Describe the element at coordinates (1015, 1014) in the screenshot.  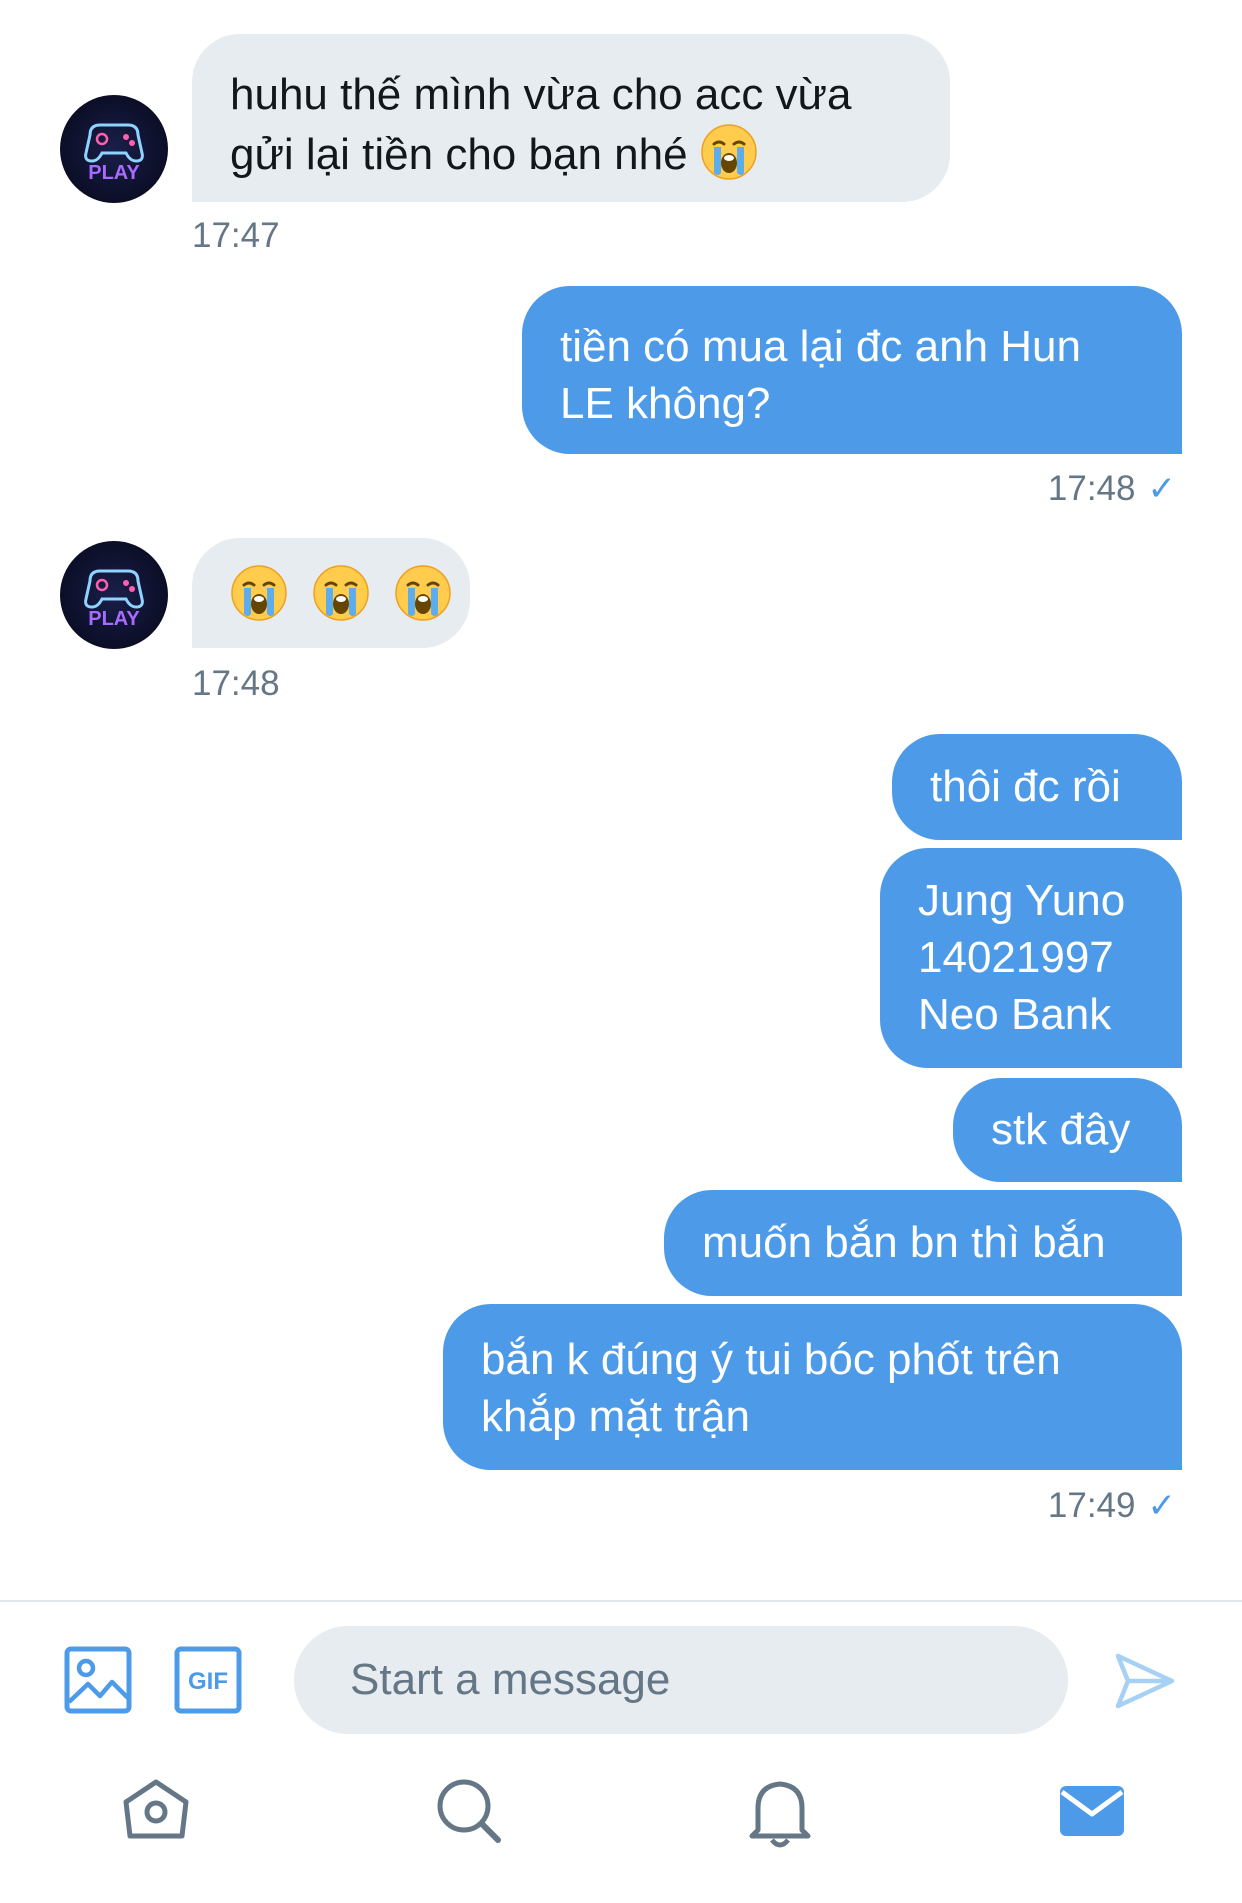
I see `message-line: Neo Bank` at that location.